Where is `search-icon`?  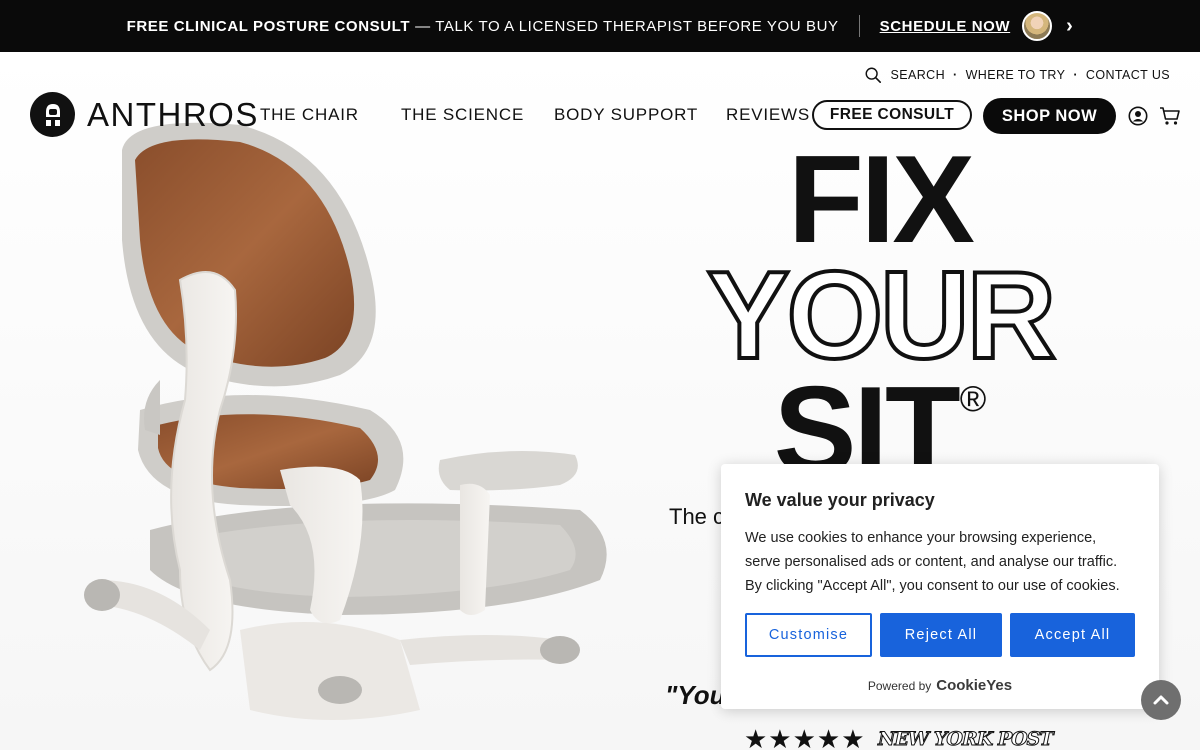 search-icon is located at coordinates (873, 75).